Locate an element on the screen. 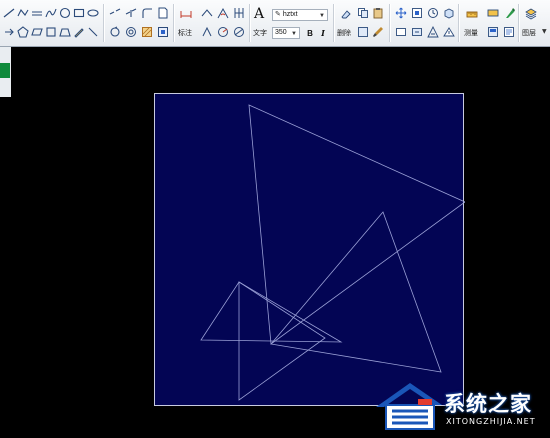 Image resolution: width=550 pixels, height=438 pixels. watermark-name: 系统之家 is located at coordinates (488, 404).